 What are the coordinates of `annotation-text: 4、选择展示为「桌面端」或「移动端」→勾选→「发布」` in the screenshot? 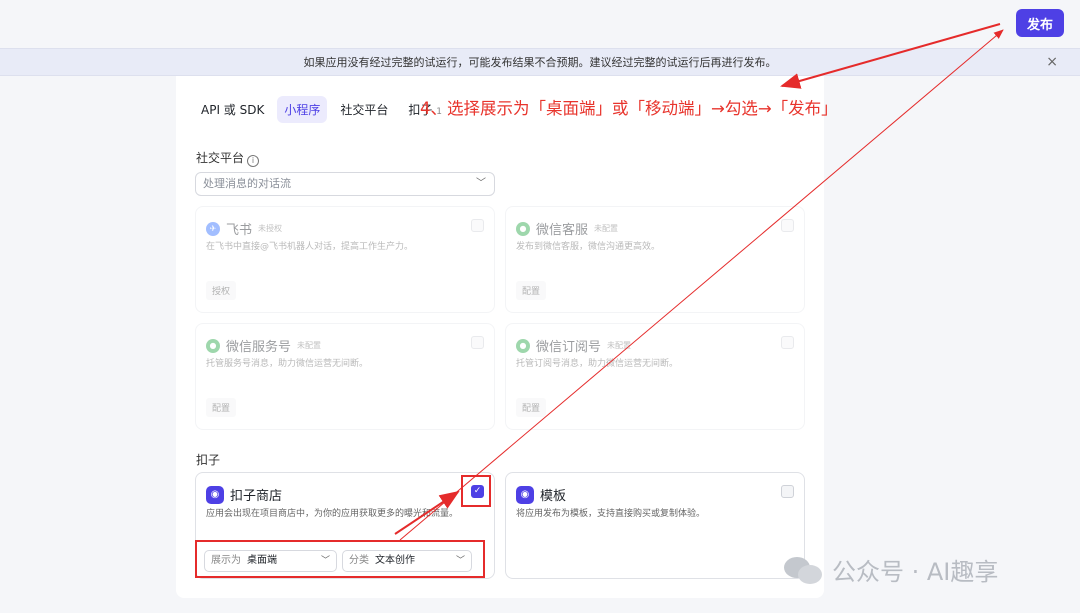 It's located at (629, 108).